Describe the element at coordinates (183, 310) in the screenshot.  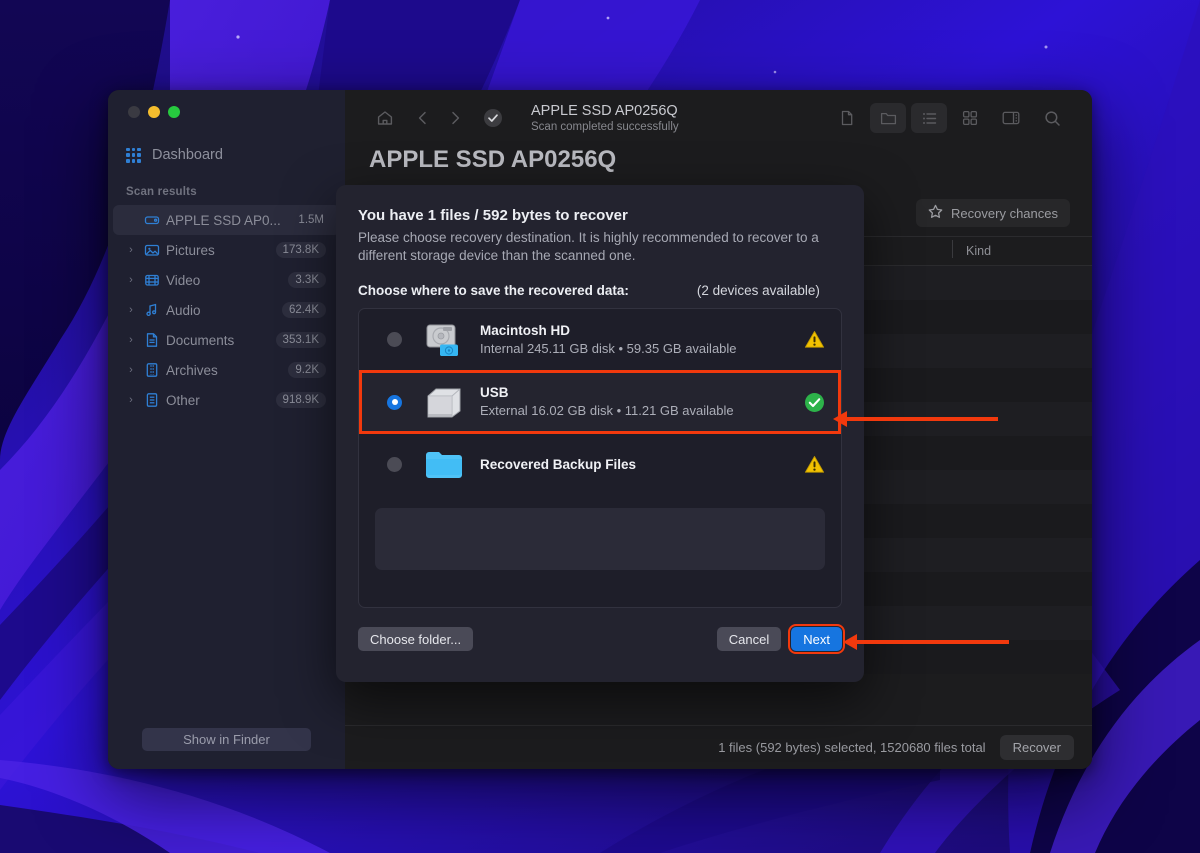
I see `sidebar-item-label: Audio` at that location.